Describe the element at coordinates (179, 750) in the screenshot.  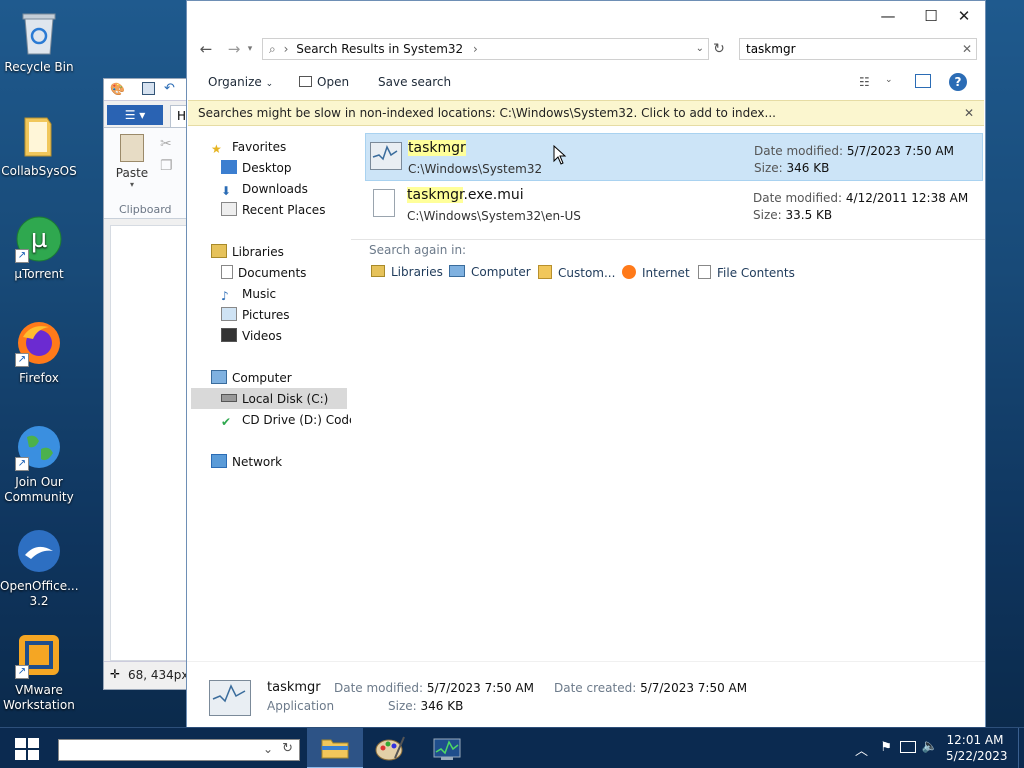
I see `taskbar-search-input: ⌄ ↻` at that location.